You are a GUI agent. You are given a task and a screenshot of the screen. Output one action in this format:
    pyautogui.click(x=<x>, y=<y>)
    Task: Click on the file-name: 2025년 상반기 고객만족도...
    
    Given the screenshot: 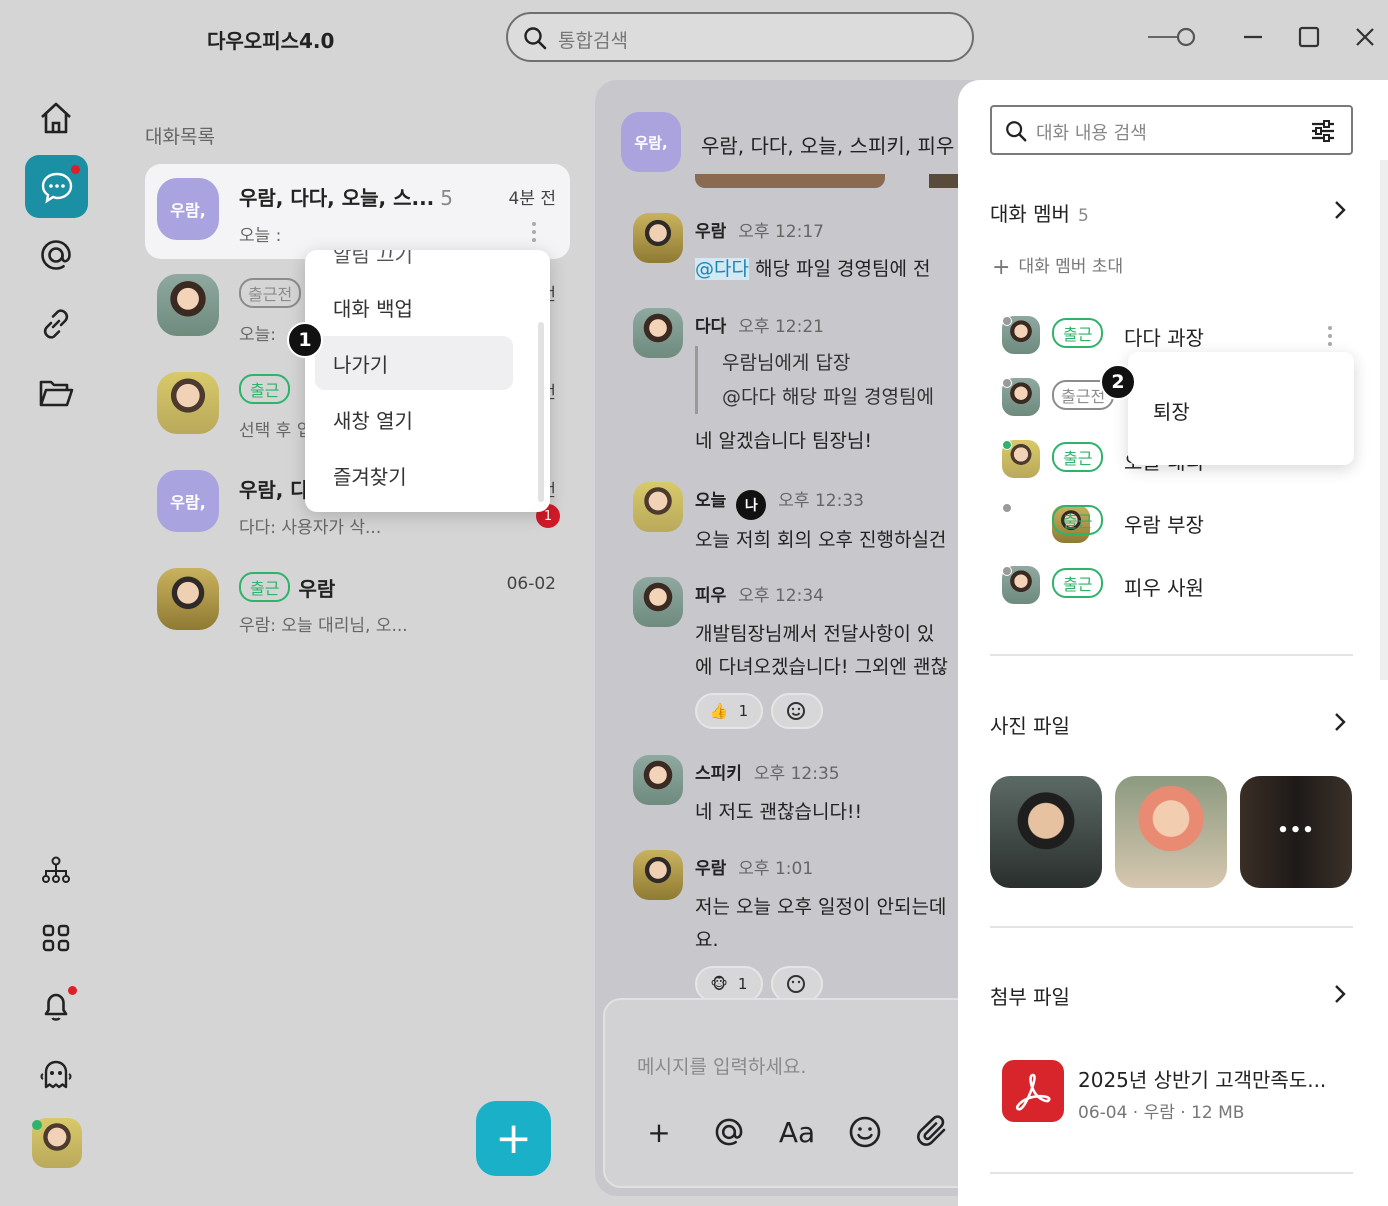 What is the action you would take?
    pyautogui.click(x=1202, y=1078)
    